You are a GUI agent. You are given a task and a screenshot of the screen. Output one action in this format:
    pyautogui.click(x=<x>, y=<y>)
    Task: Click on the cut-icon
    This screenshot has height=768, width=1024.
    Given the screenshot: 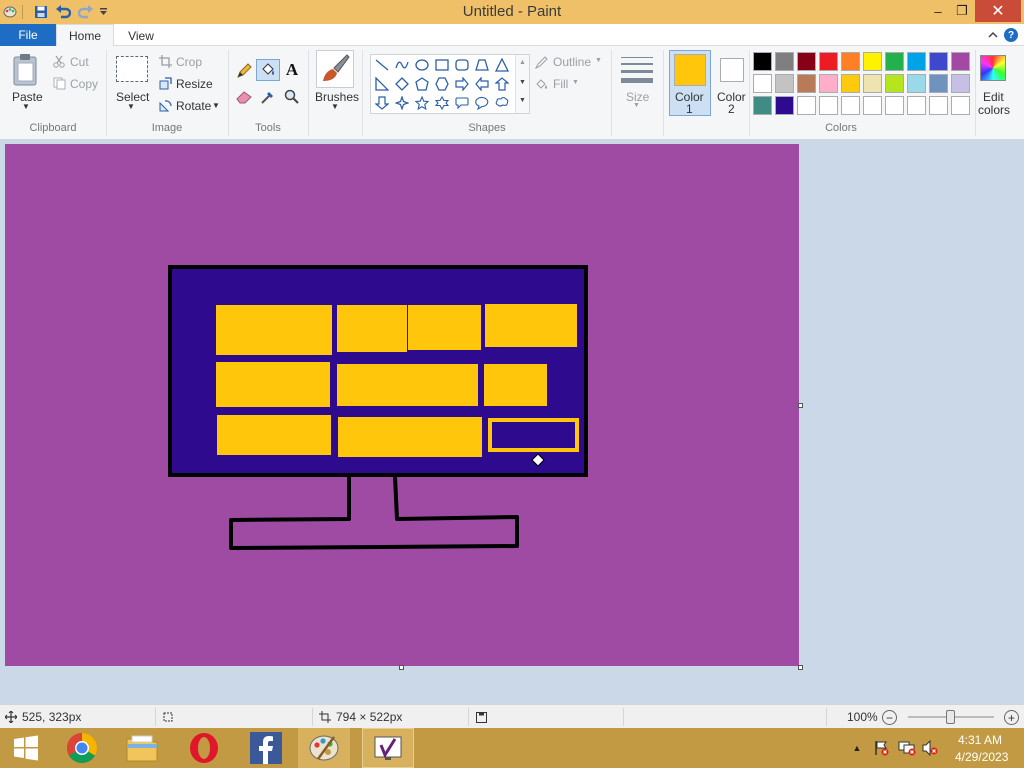 What is the action you would take?
    pyautogui.click(x=59, y=61)
    